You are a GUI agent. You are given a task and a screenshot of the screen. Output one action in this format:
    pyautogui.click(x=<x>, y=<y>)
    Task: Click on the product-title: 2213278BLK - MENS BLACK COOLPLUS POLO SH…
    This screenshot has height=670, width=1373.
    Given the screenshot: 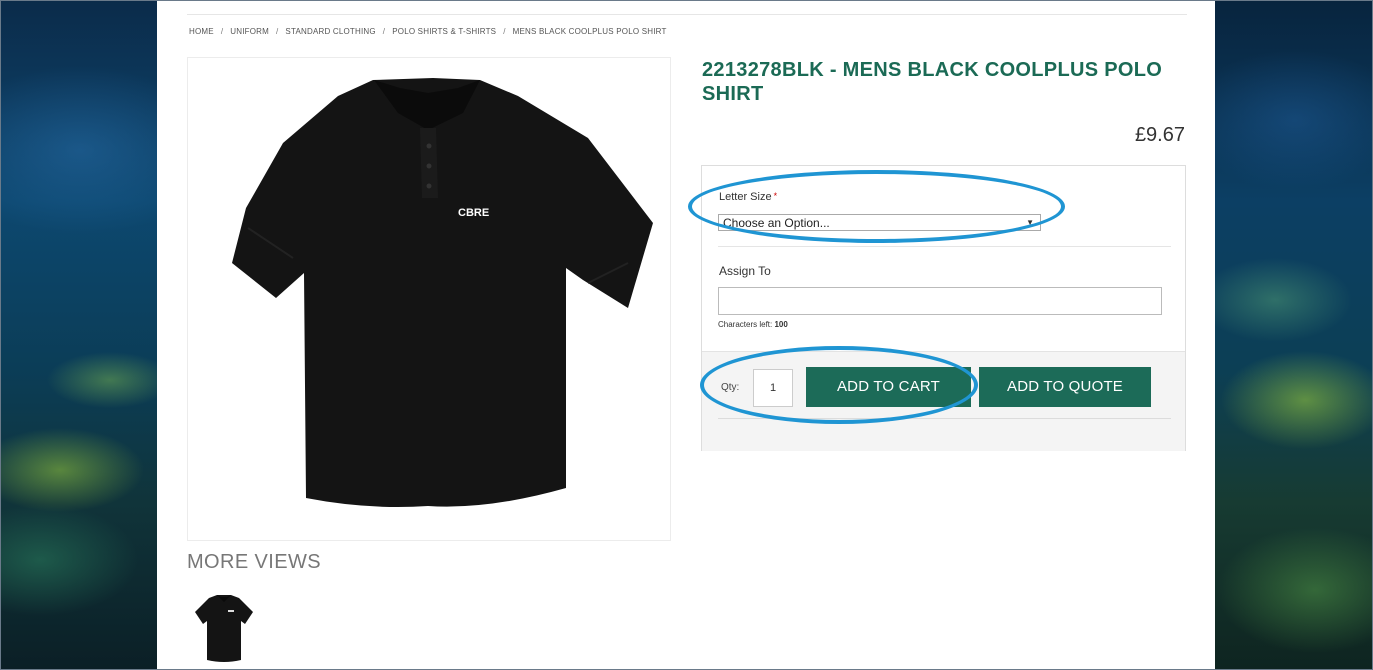 What is the action you would take?
    pyautogui.click(x=932, y=82)
    